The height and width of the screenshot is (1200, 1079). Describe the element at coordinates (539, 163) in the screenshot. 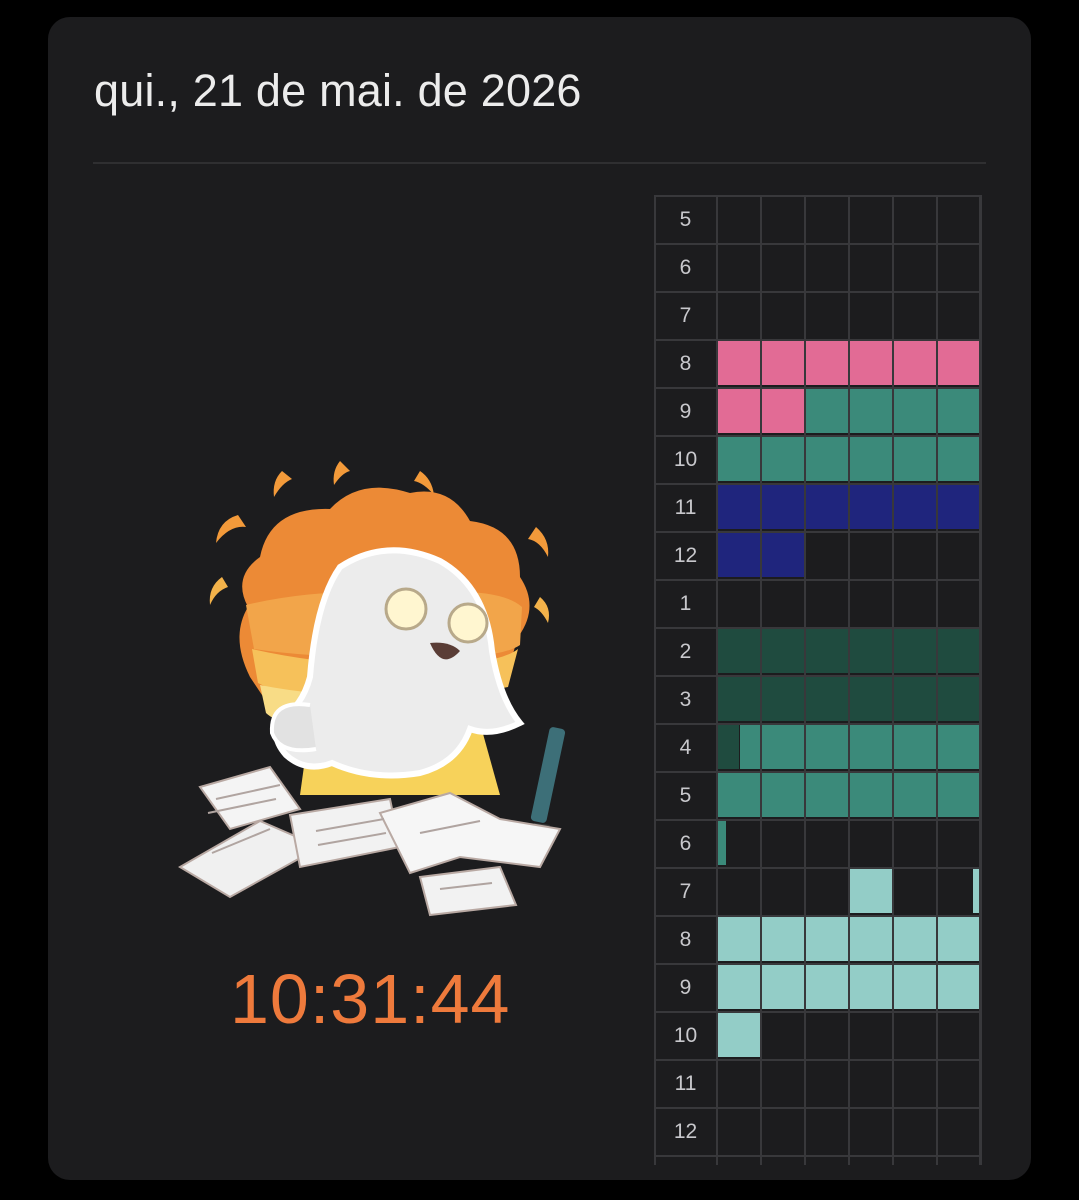

I see `divider` at that location.